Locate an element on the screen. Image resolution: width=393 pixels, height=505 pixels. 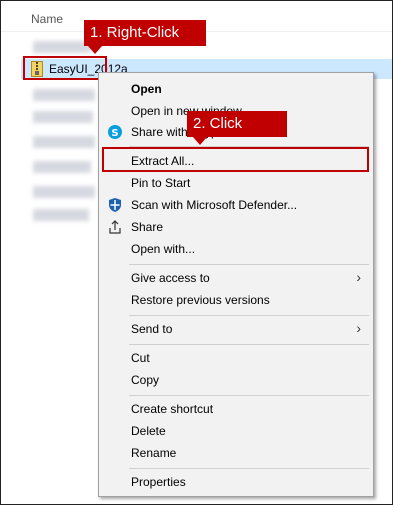
menu-item-label: Properties is located at coordinates (158, 482).